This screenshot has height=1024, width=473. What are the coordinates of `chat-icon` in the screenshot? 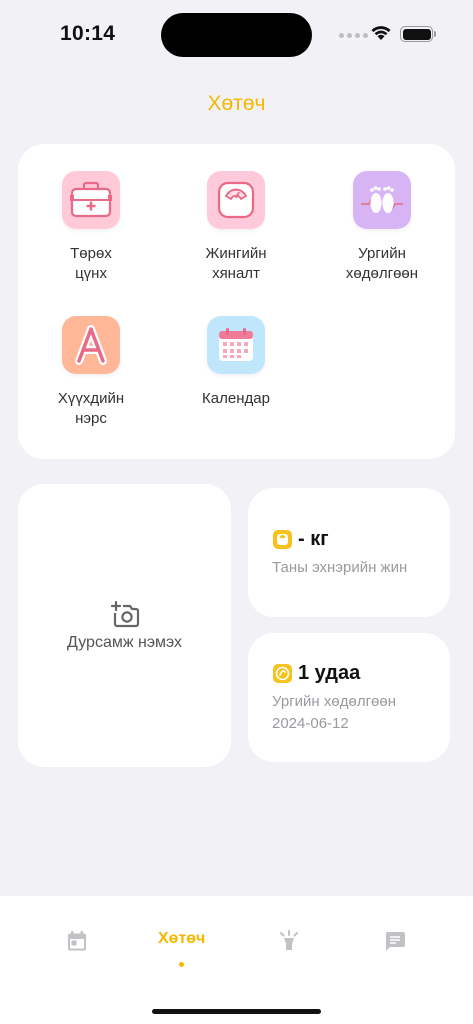 It's located at (395, 941).